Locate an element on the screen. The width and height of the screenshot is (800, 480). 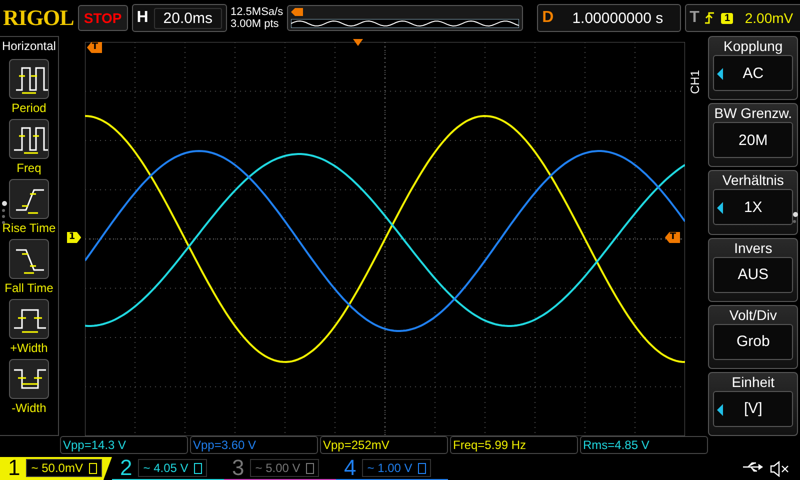
delay-field: D 1.00000000 s is located at coordinates (609, 18).